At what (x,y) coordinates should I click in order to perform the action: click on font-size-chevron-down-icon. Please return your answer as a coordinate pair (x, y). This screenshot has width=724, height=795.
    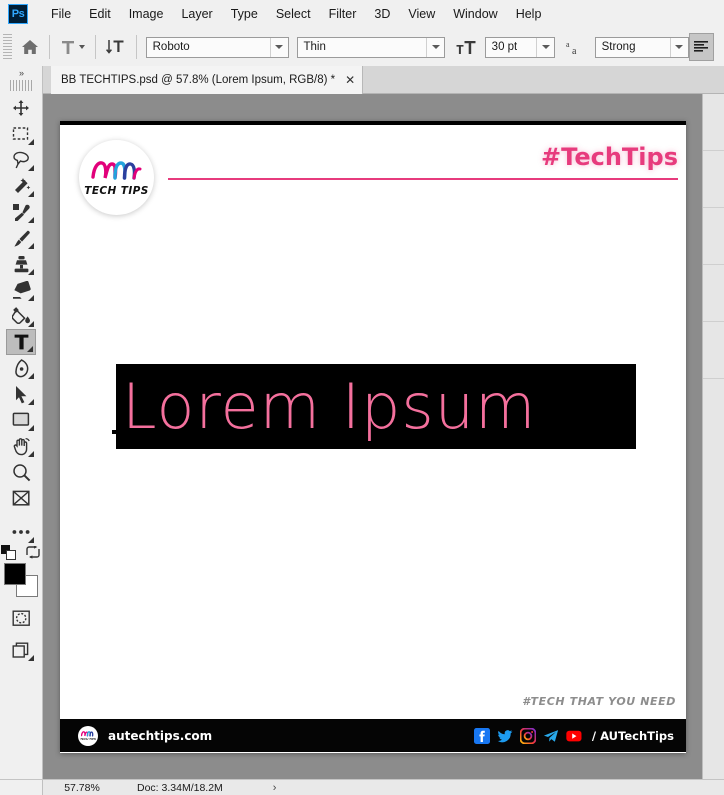
    Looking at the image, I should click on (545, 47).